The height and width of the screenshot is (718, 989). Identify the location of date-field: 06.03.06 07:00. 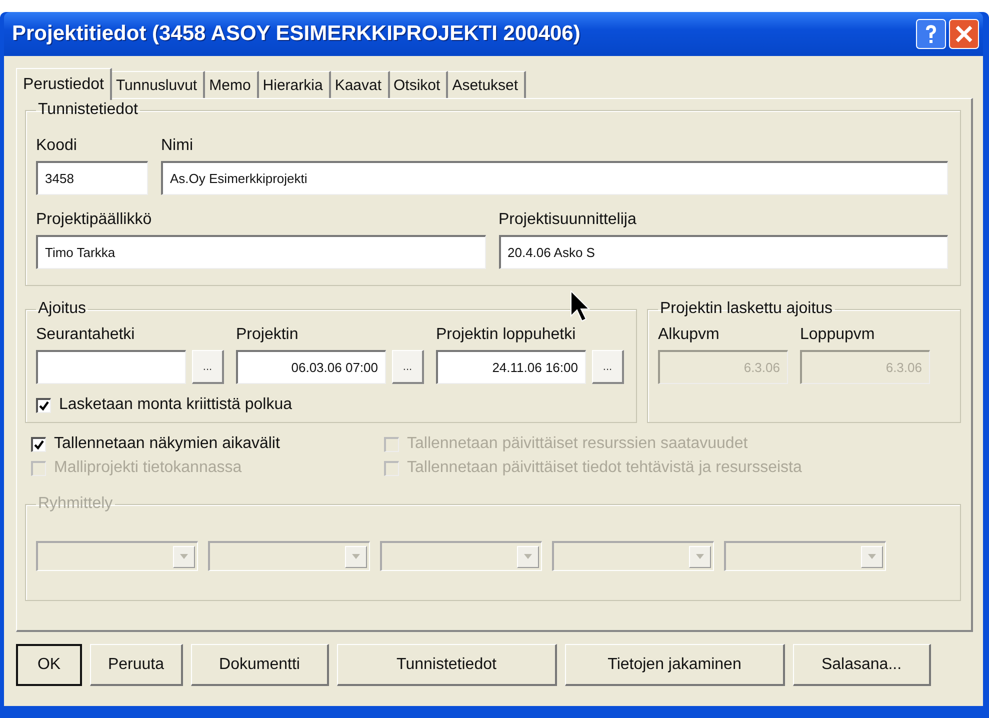
(311, 367).